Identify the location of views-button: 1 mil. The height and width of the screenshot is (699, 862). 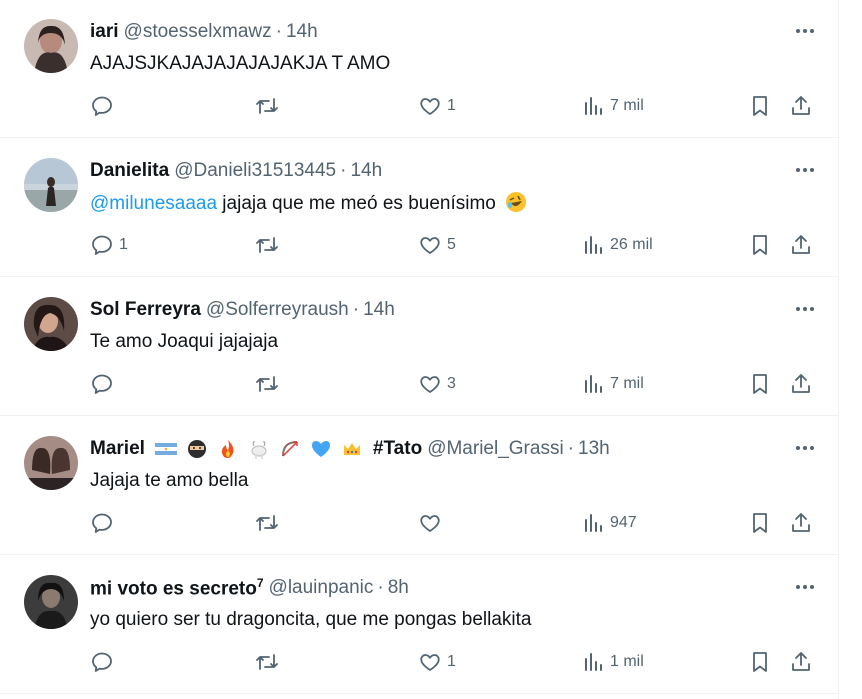
(613, 662).